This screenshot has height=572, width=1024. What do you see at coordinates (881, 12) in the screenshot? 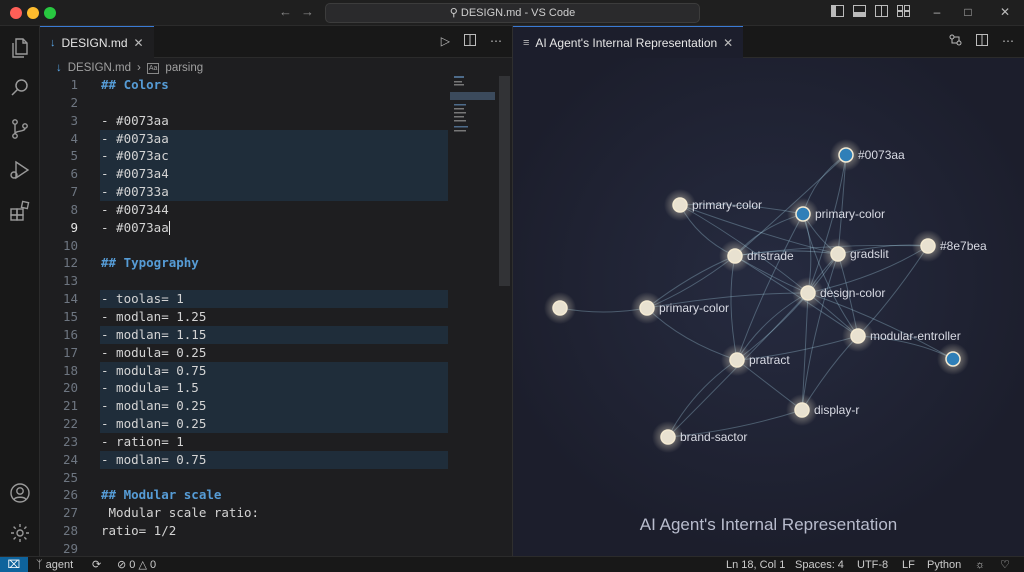
I see `toggle-secondary-sidebar-icon` at bounding box center [881, 12].